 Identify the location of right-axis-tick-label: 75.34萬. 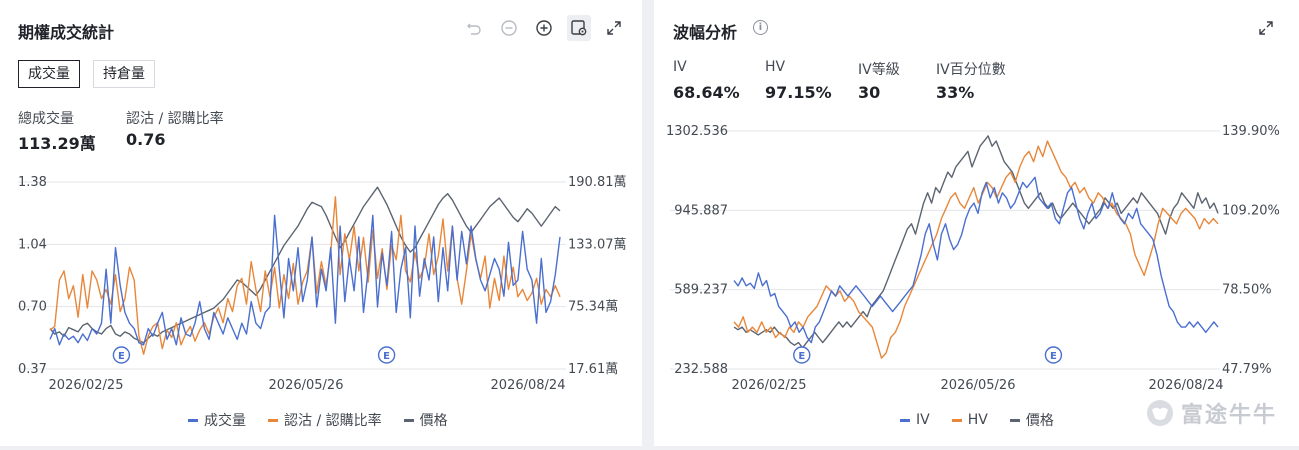
(593, 307).